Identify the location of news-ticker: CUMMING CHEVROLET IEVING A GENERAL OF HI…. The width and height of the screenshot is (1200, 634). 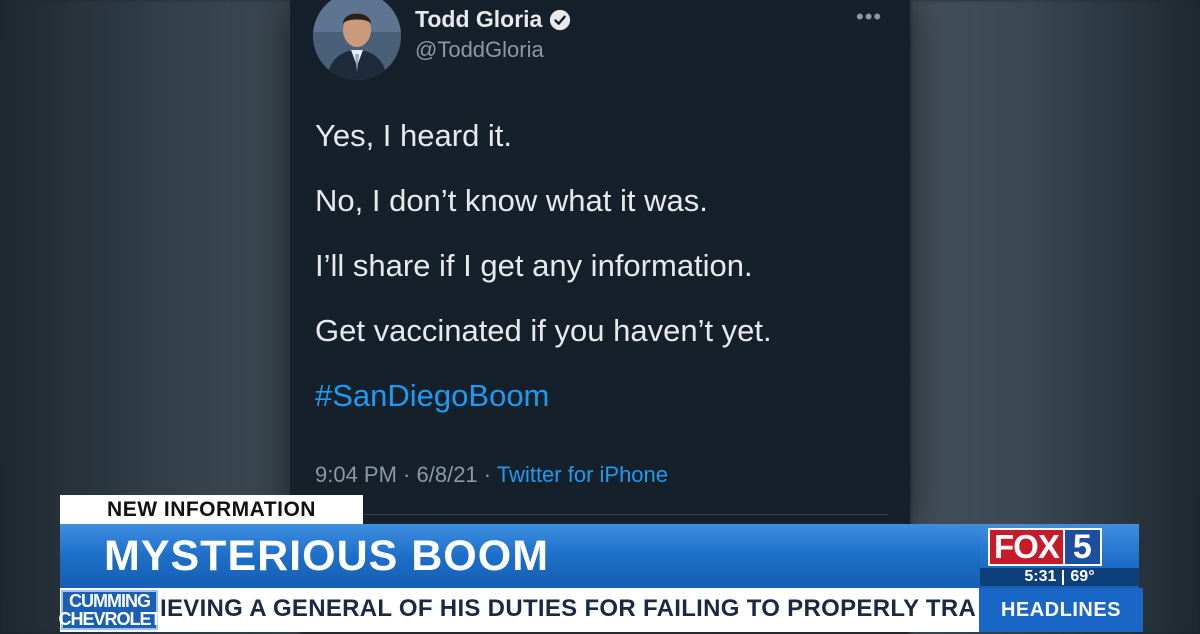
(600, 610).